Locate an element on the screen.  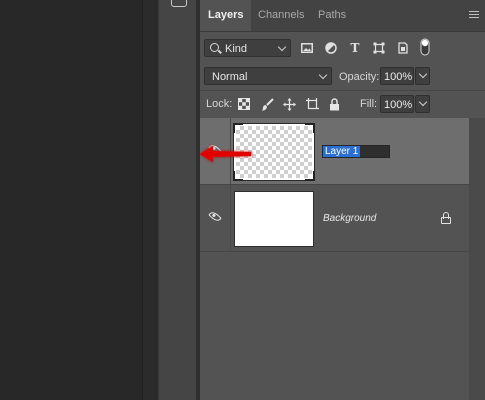
lock-label: Lock: is located at coordinates (219, 104).